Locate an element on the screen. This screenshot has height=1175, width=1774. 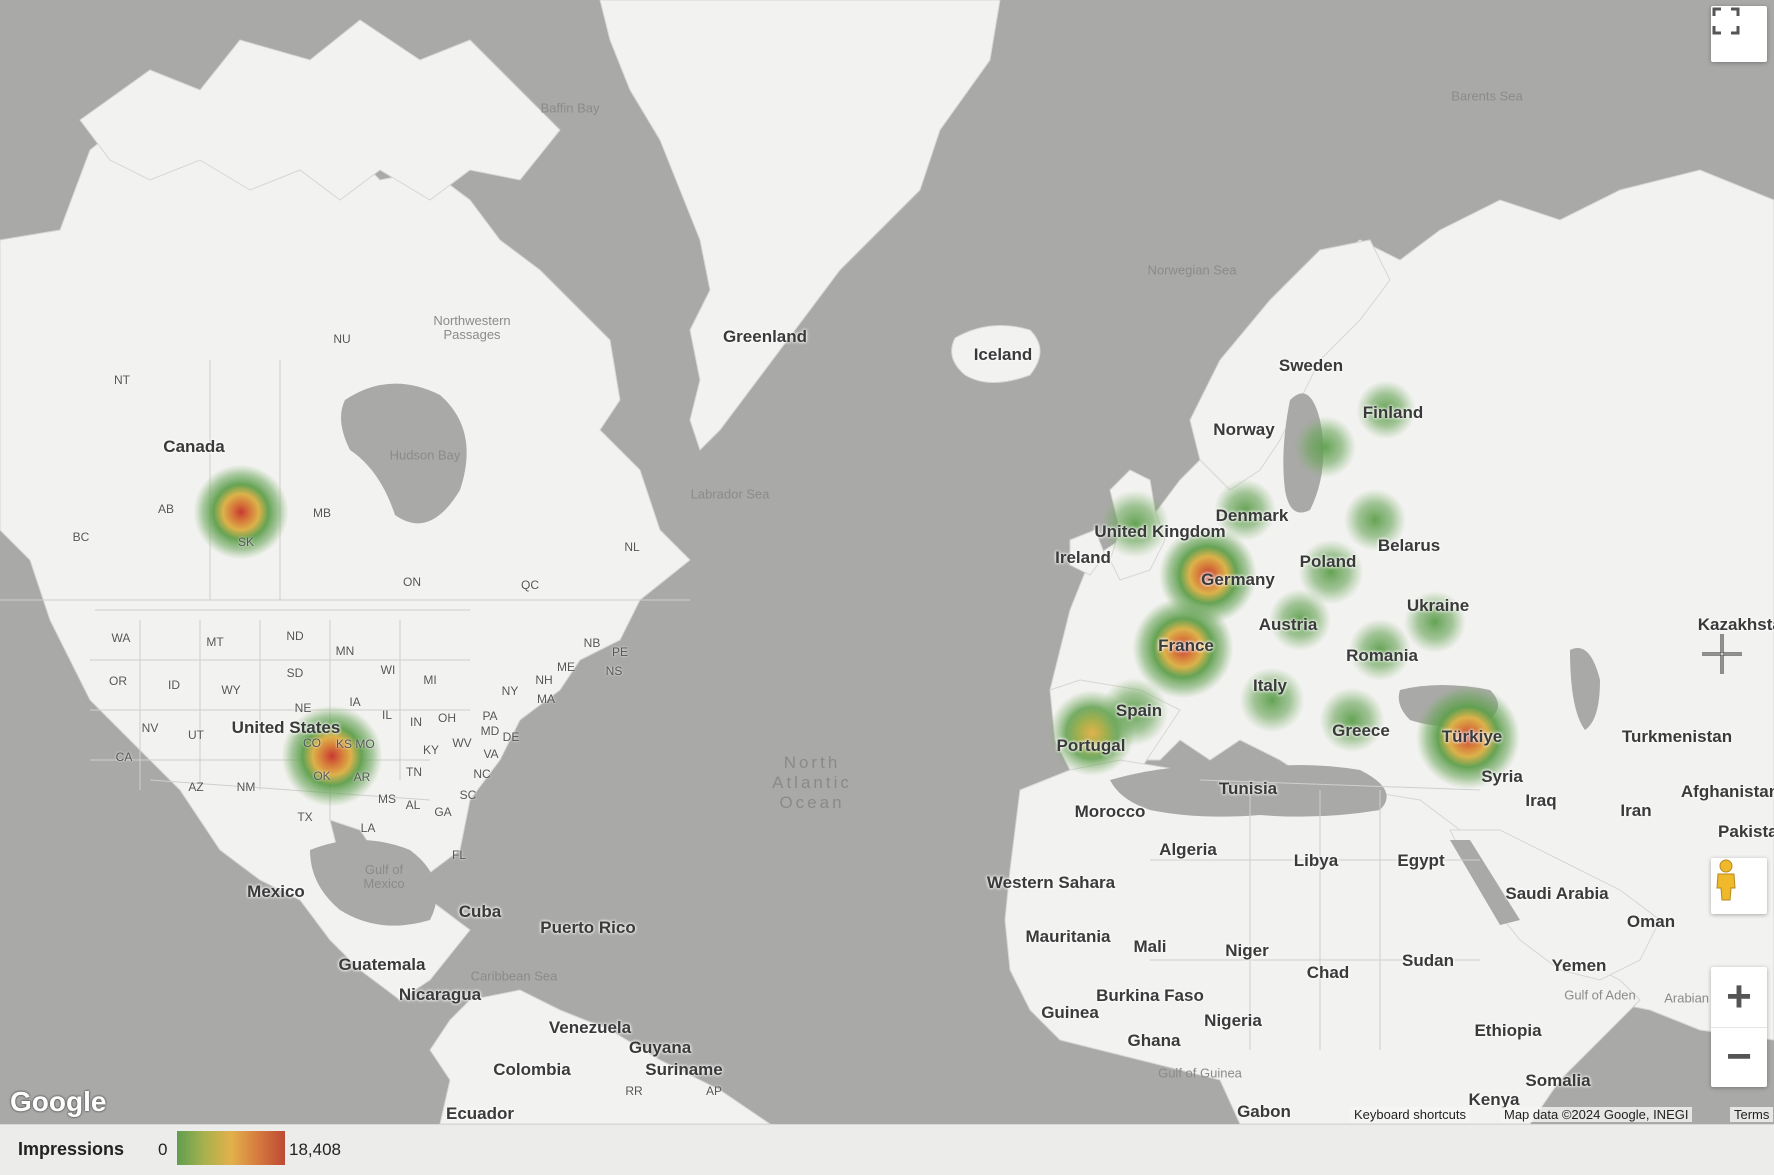
arctic-islands is located at coordinates (320, 110).